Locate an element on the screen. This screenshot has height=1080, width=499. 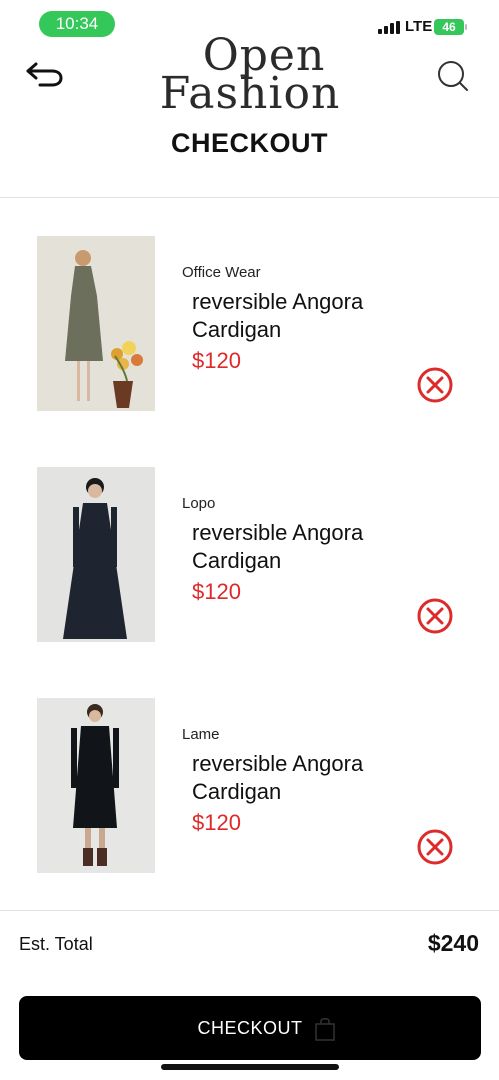
signal-strength-icon is located at coordinates (390, 27).